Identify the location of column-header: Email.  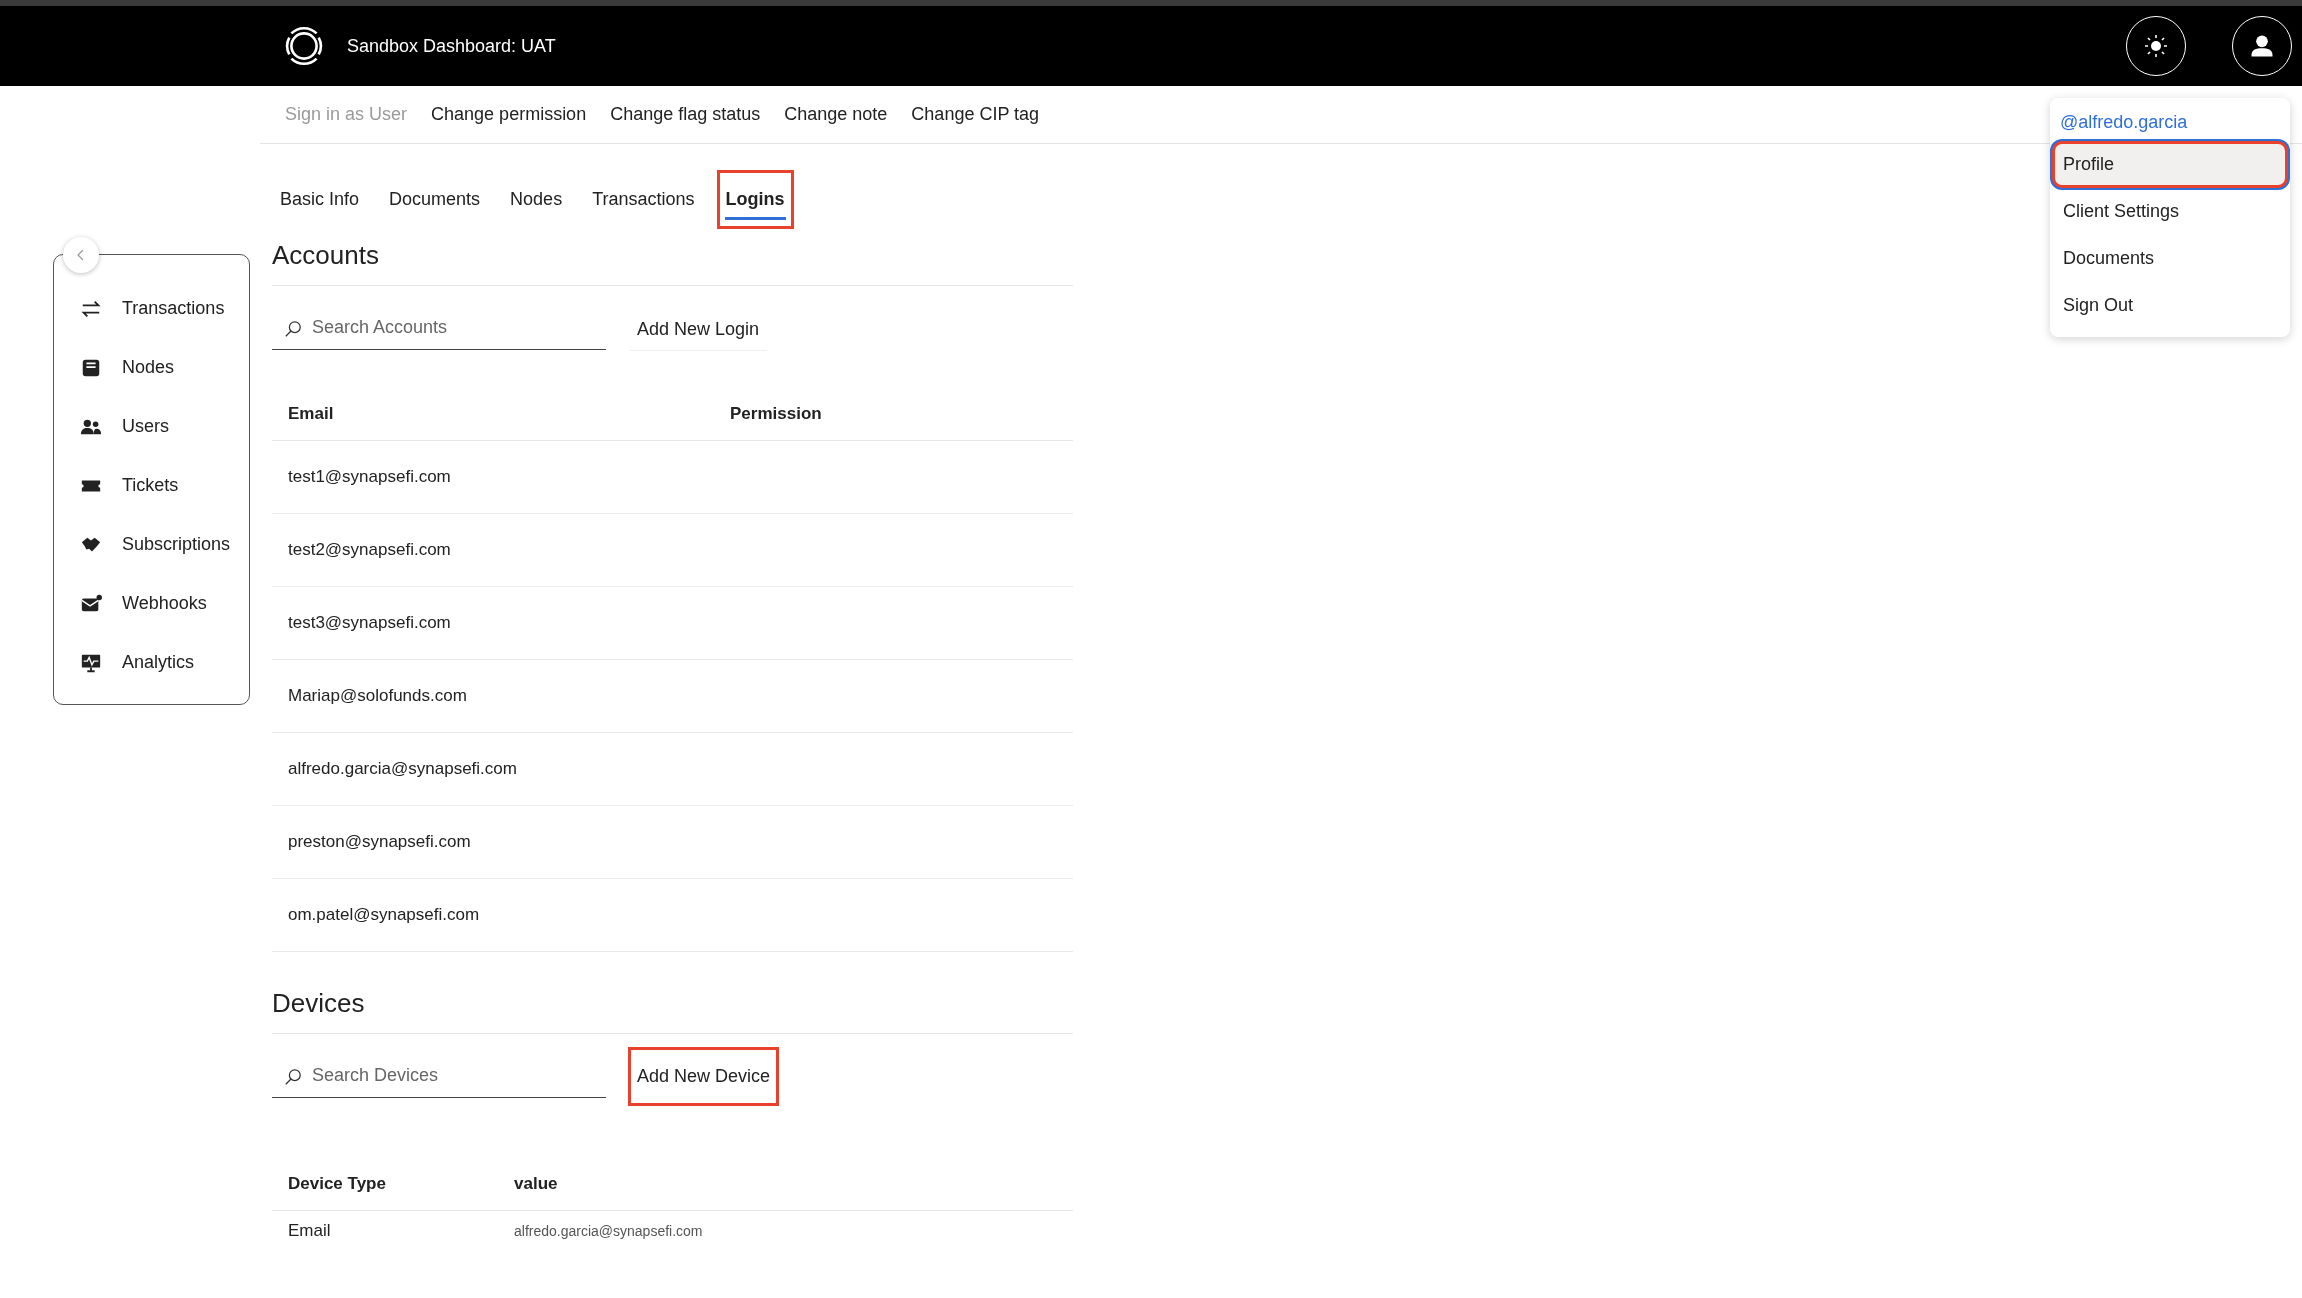
(493, 414).